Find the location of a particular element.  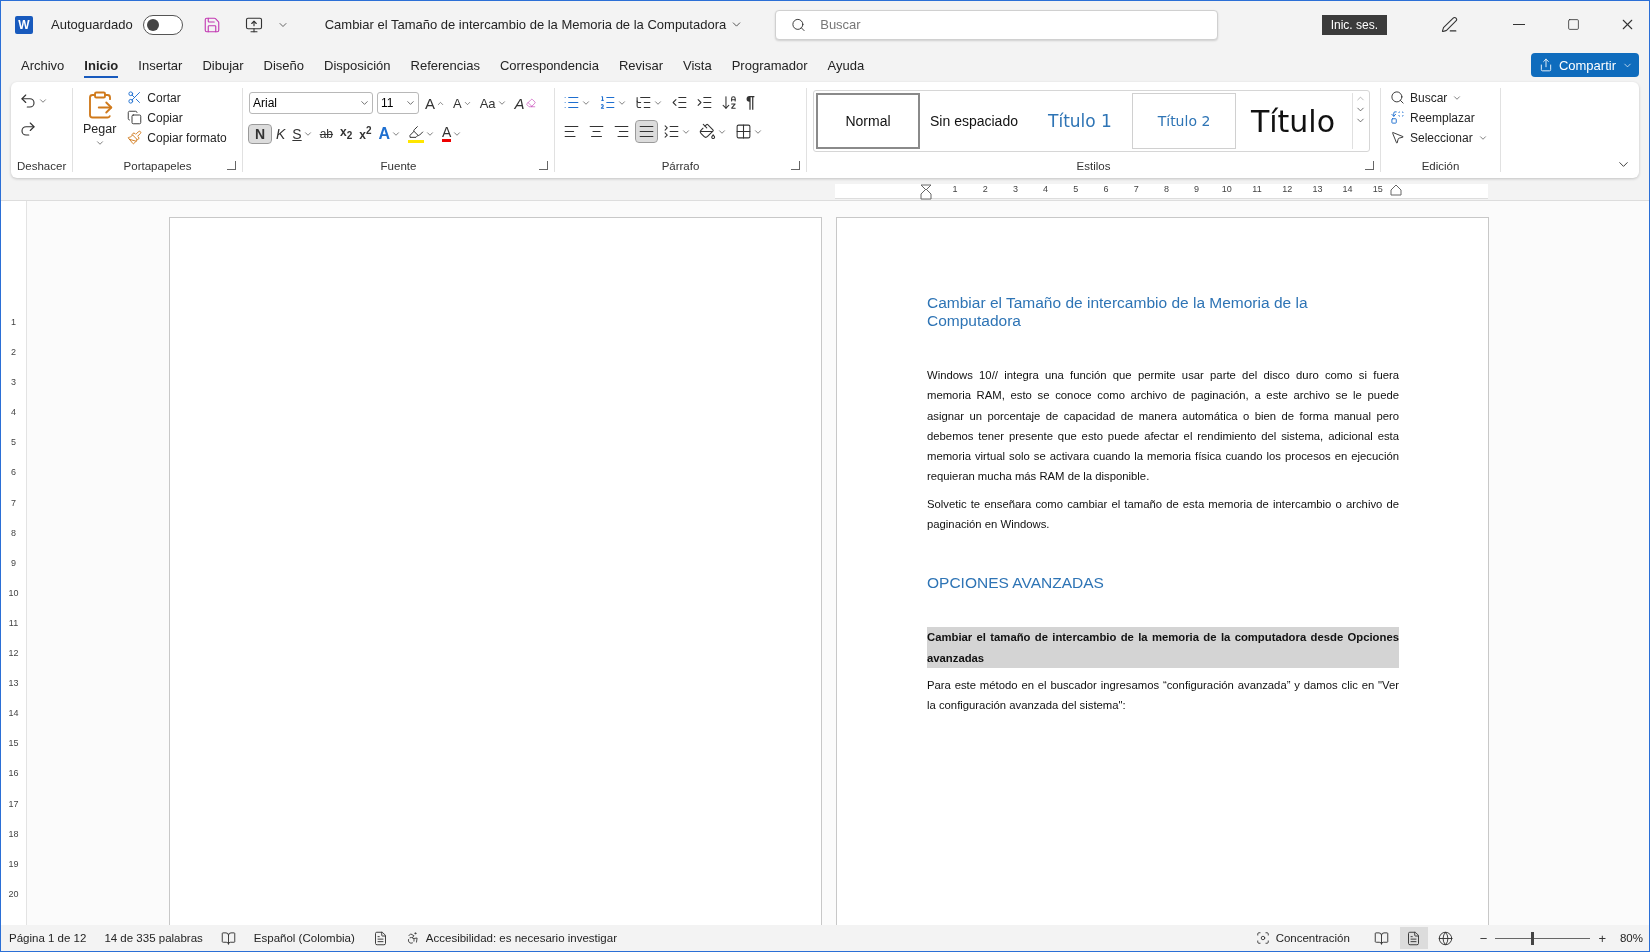

redo-icon is located at coordinates (28, 129).